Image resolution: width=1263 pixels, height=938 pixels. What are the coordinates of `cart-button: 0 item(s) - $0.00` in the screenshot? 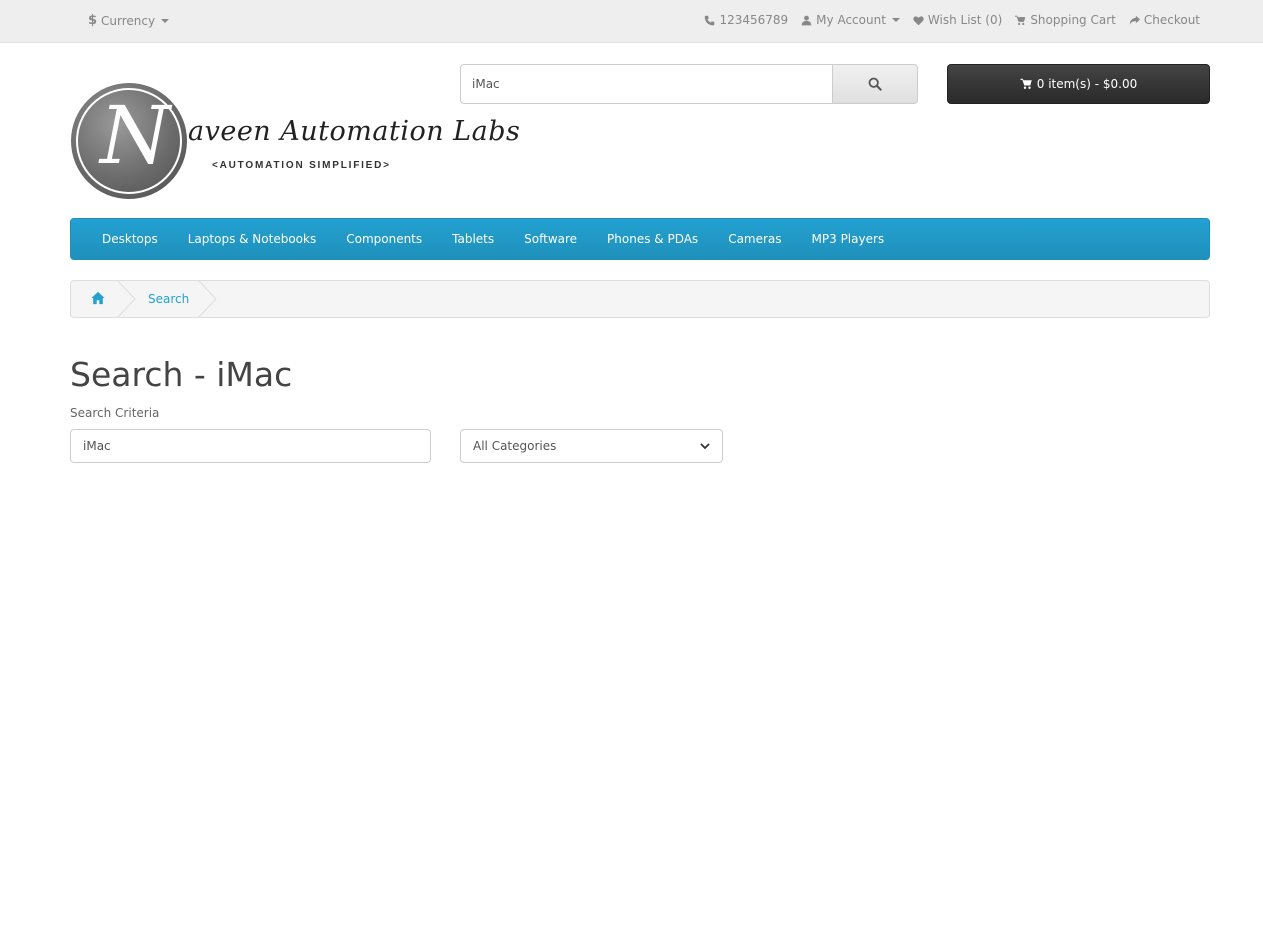 It's located at (1078, 84).